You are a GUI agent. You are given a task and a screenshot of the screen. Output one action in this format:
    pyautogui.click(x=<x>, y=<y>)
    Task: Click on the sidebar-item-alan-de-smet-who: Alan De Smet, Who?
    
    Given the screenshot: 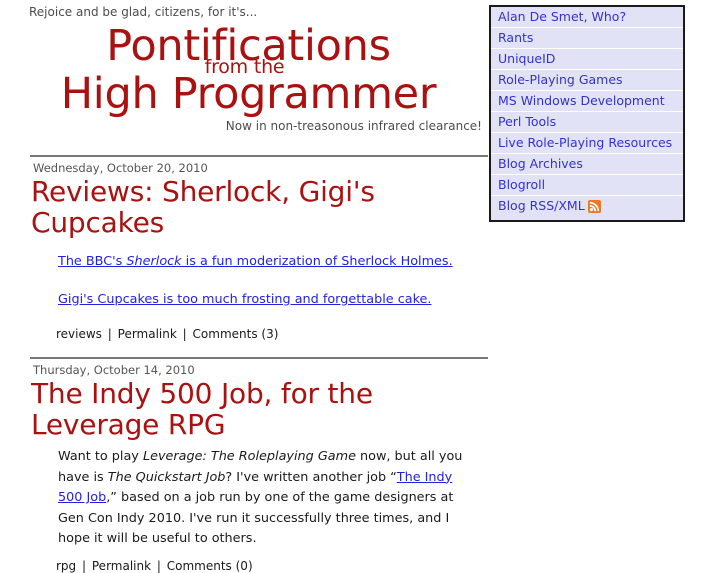 What is the action you would take?
    pyautogui.click(x=587, y=17)
    